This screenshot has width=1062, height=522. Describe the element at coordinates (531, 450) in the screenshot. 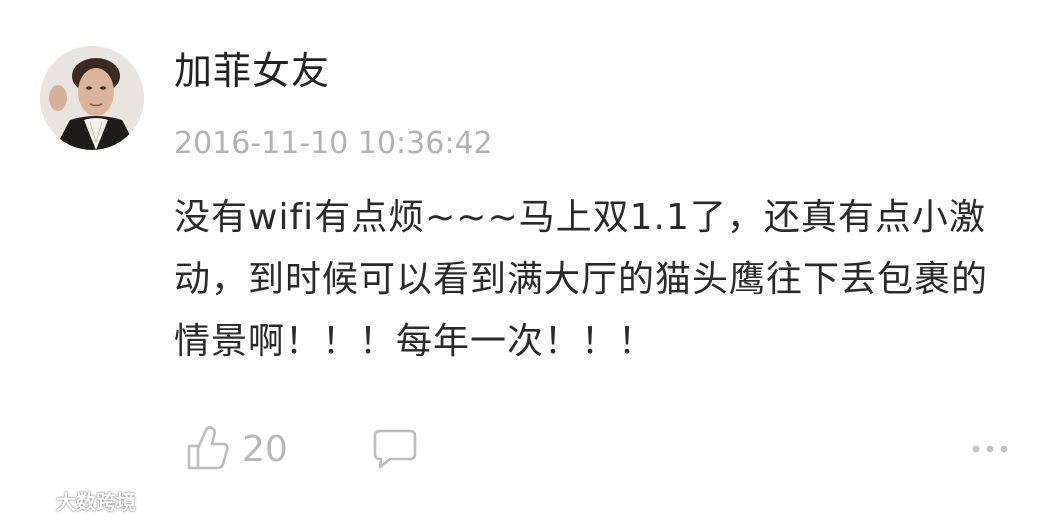

I see `action-bar: 20` at that location.